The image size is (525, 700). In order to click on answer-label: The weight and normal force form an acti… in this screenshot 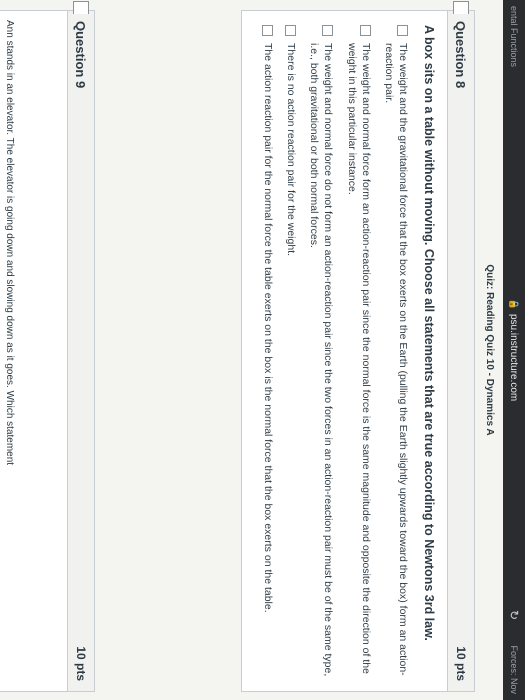, I will do `click(358, 358)`.